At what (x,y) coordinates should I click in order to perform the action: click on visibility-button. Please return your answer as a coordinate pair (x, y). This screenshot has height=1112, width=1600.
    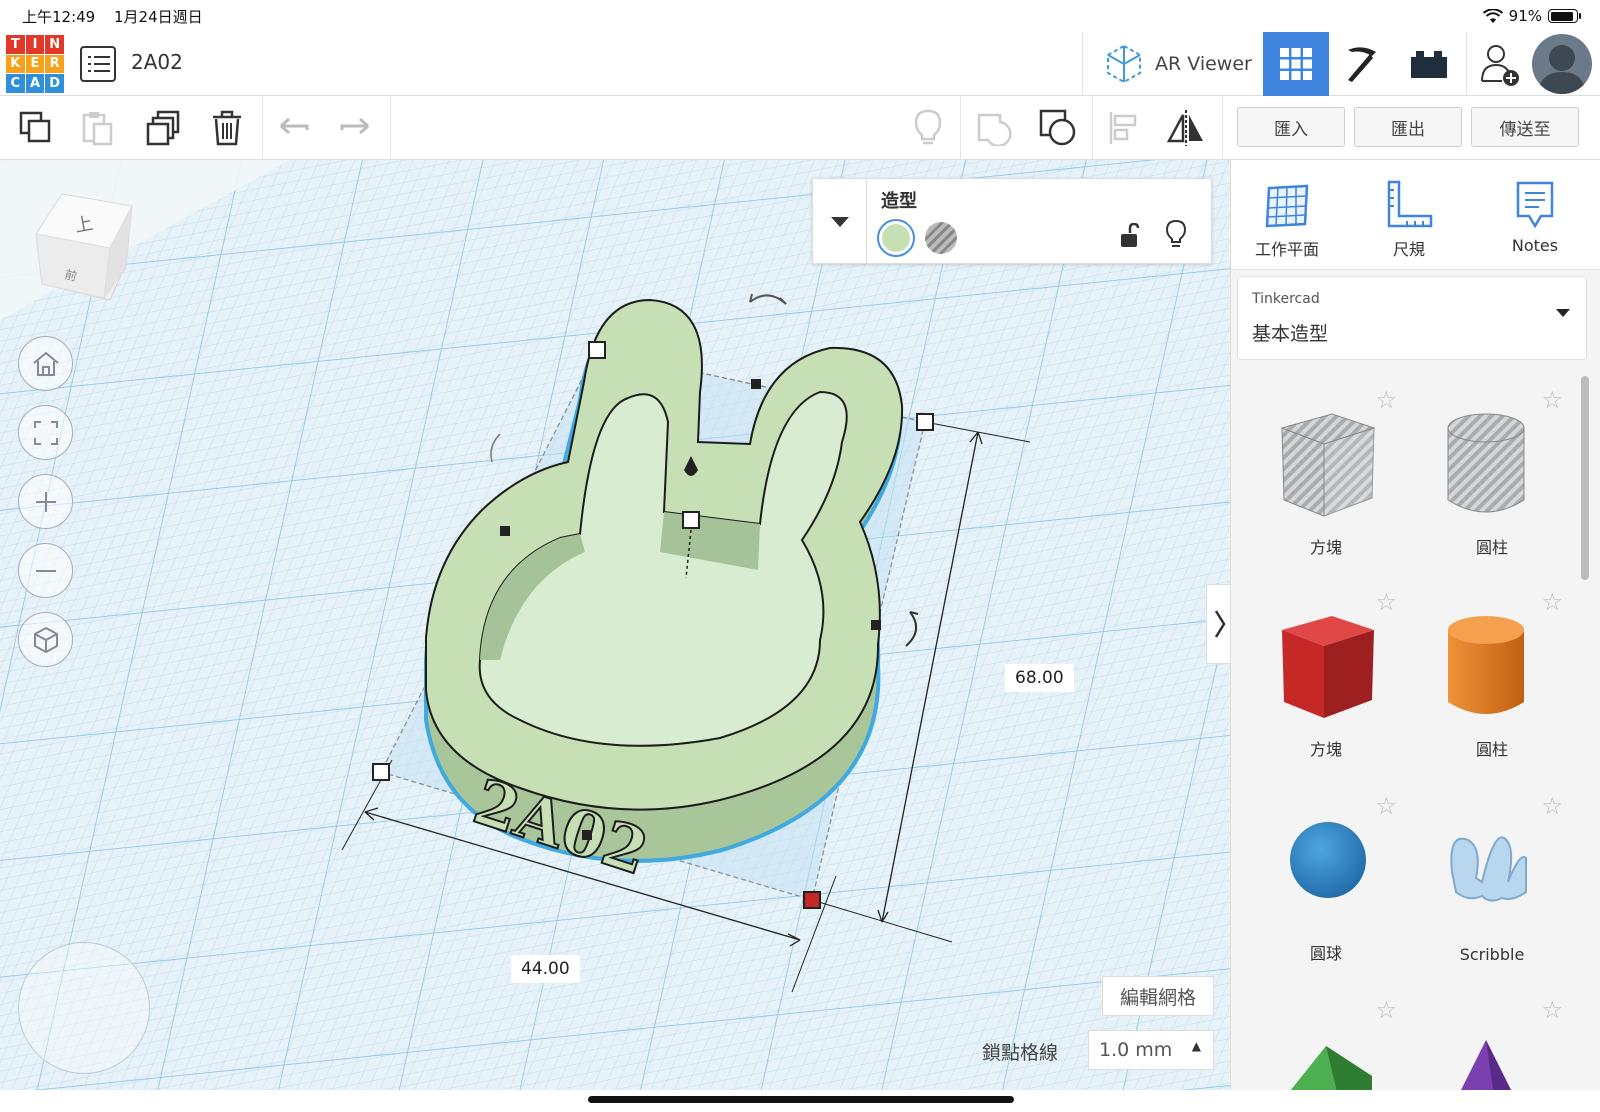
    Looking at the image, I should click on (1176, 236).